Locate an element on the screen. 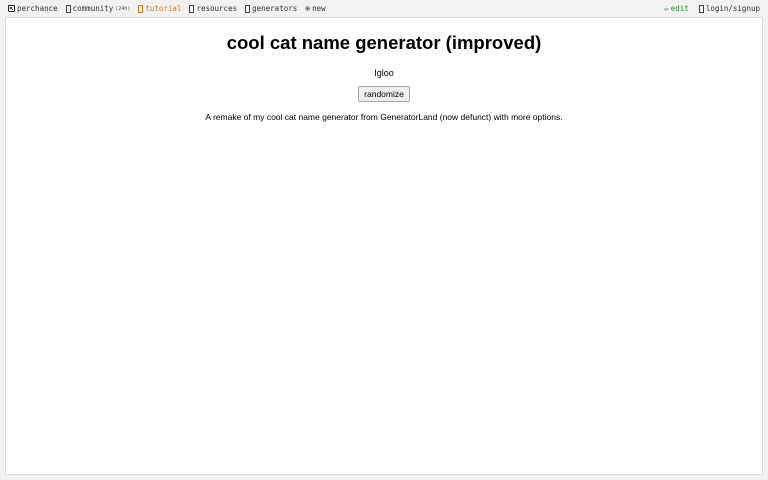 This screenshot has height=480, width=768. nav-right-group: ✏ edit login/signup is located at coordinates (711, 8).